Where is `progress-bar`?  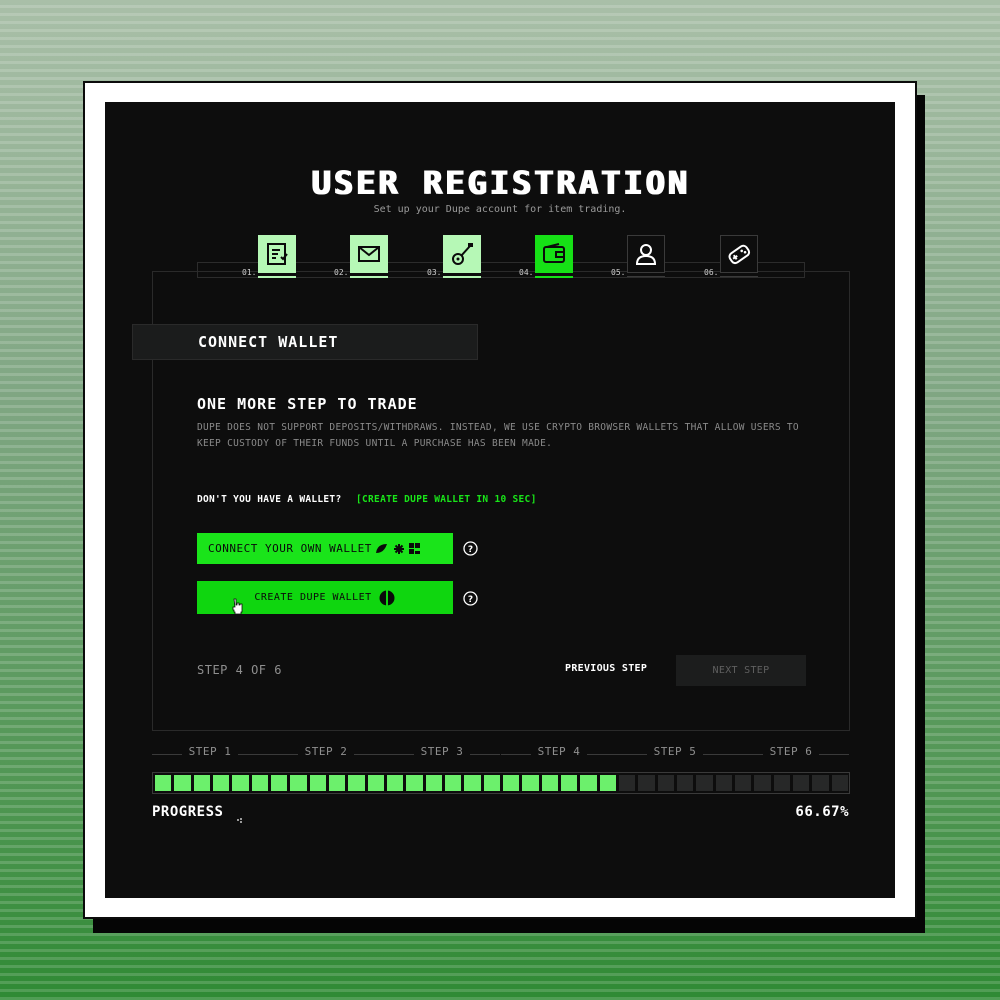
progress-bar is located at coordinates (501, 783).